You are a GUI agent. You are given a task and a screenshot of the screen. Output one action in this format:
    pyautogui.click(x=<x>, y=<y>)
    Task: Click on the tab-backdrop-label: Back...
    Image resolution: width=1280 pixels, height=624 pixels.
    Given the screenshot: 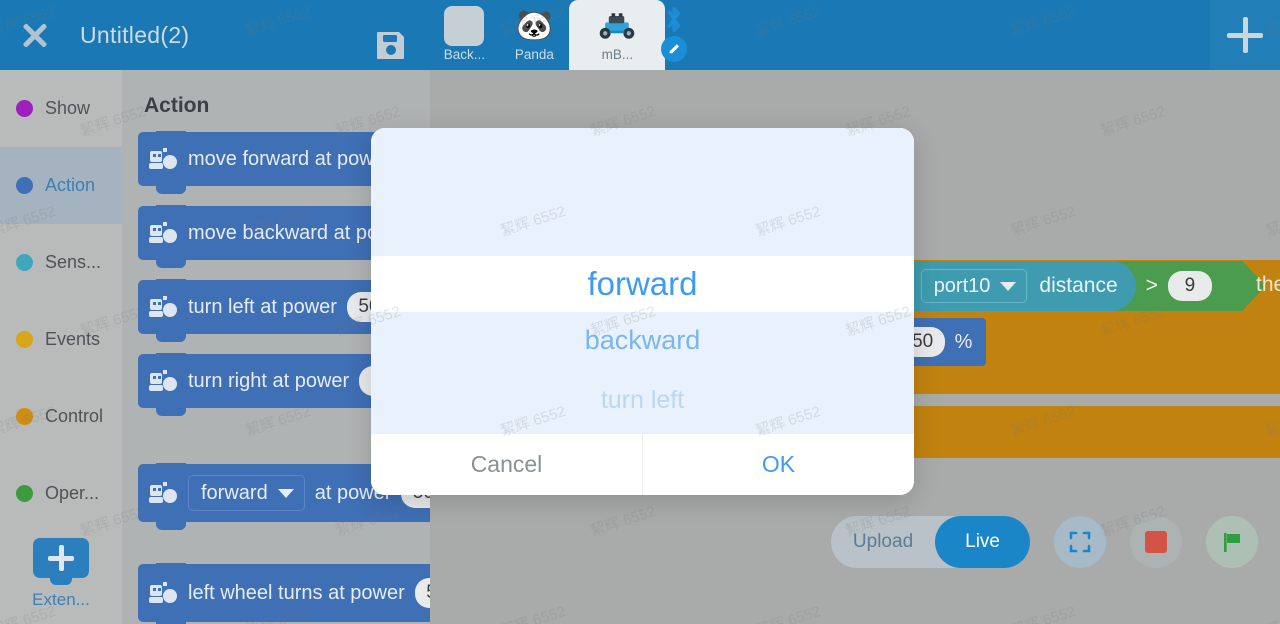 What is the action you would take?
    pyautogui.click(x=464, y=54)
    